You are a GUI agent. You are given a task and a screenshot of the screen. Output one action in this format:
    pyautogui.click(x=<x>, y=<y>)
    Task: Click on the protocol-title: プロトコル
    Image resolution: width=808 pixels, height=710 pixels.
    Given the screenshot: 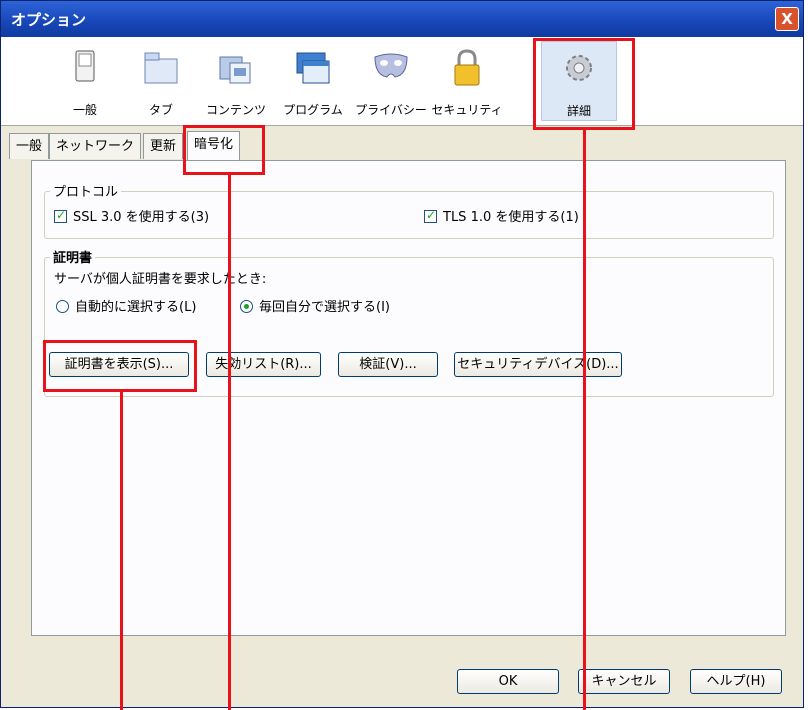 What is the action you would take?
    pyautogui.click(x=86, y=190)
    